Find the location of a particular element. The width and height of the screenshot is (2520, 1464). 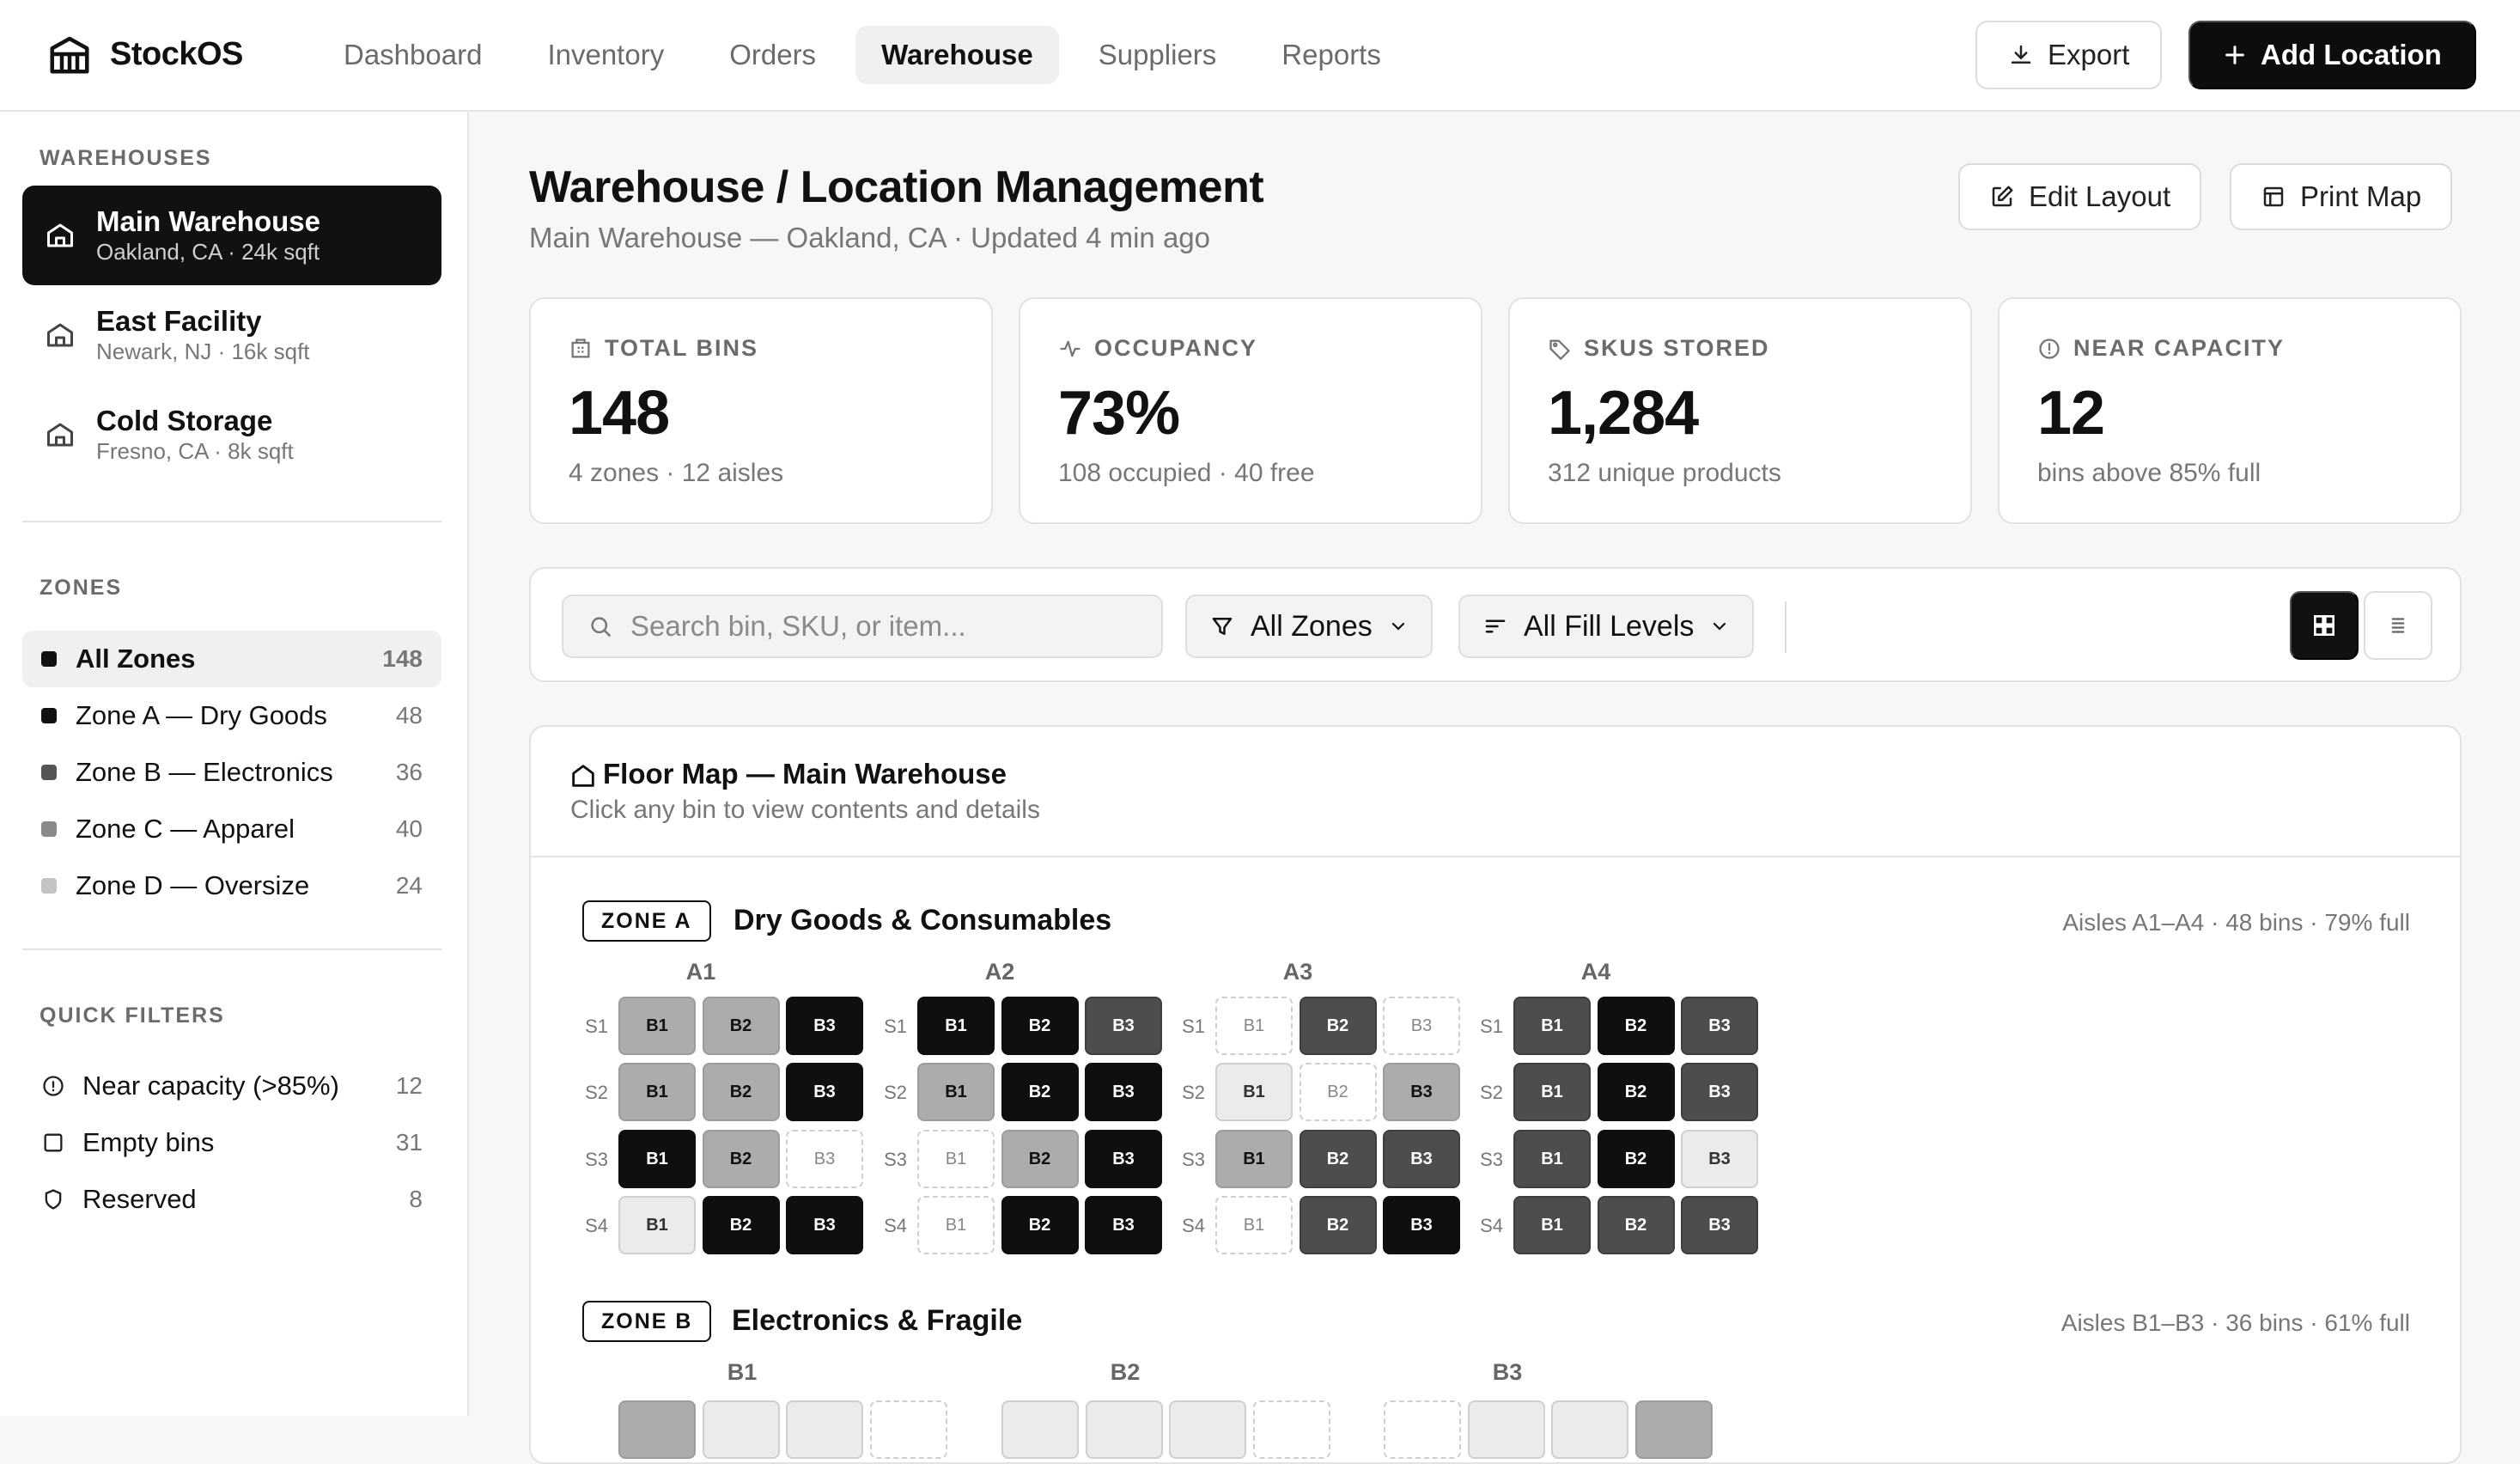

bin-A3-S1-B3: B3 is located at coordinates (1422, 1026).